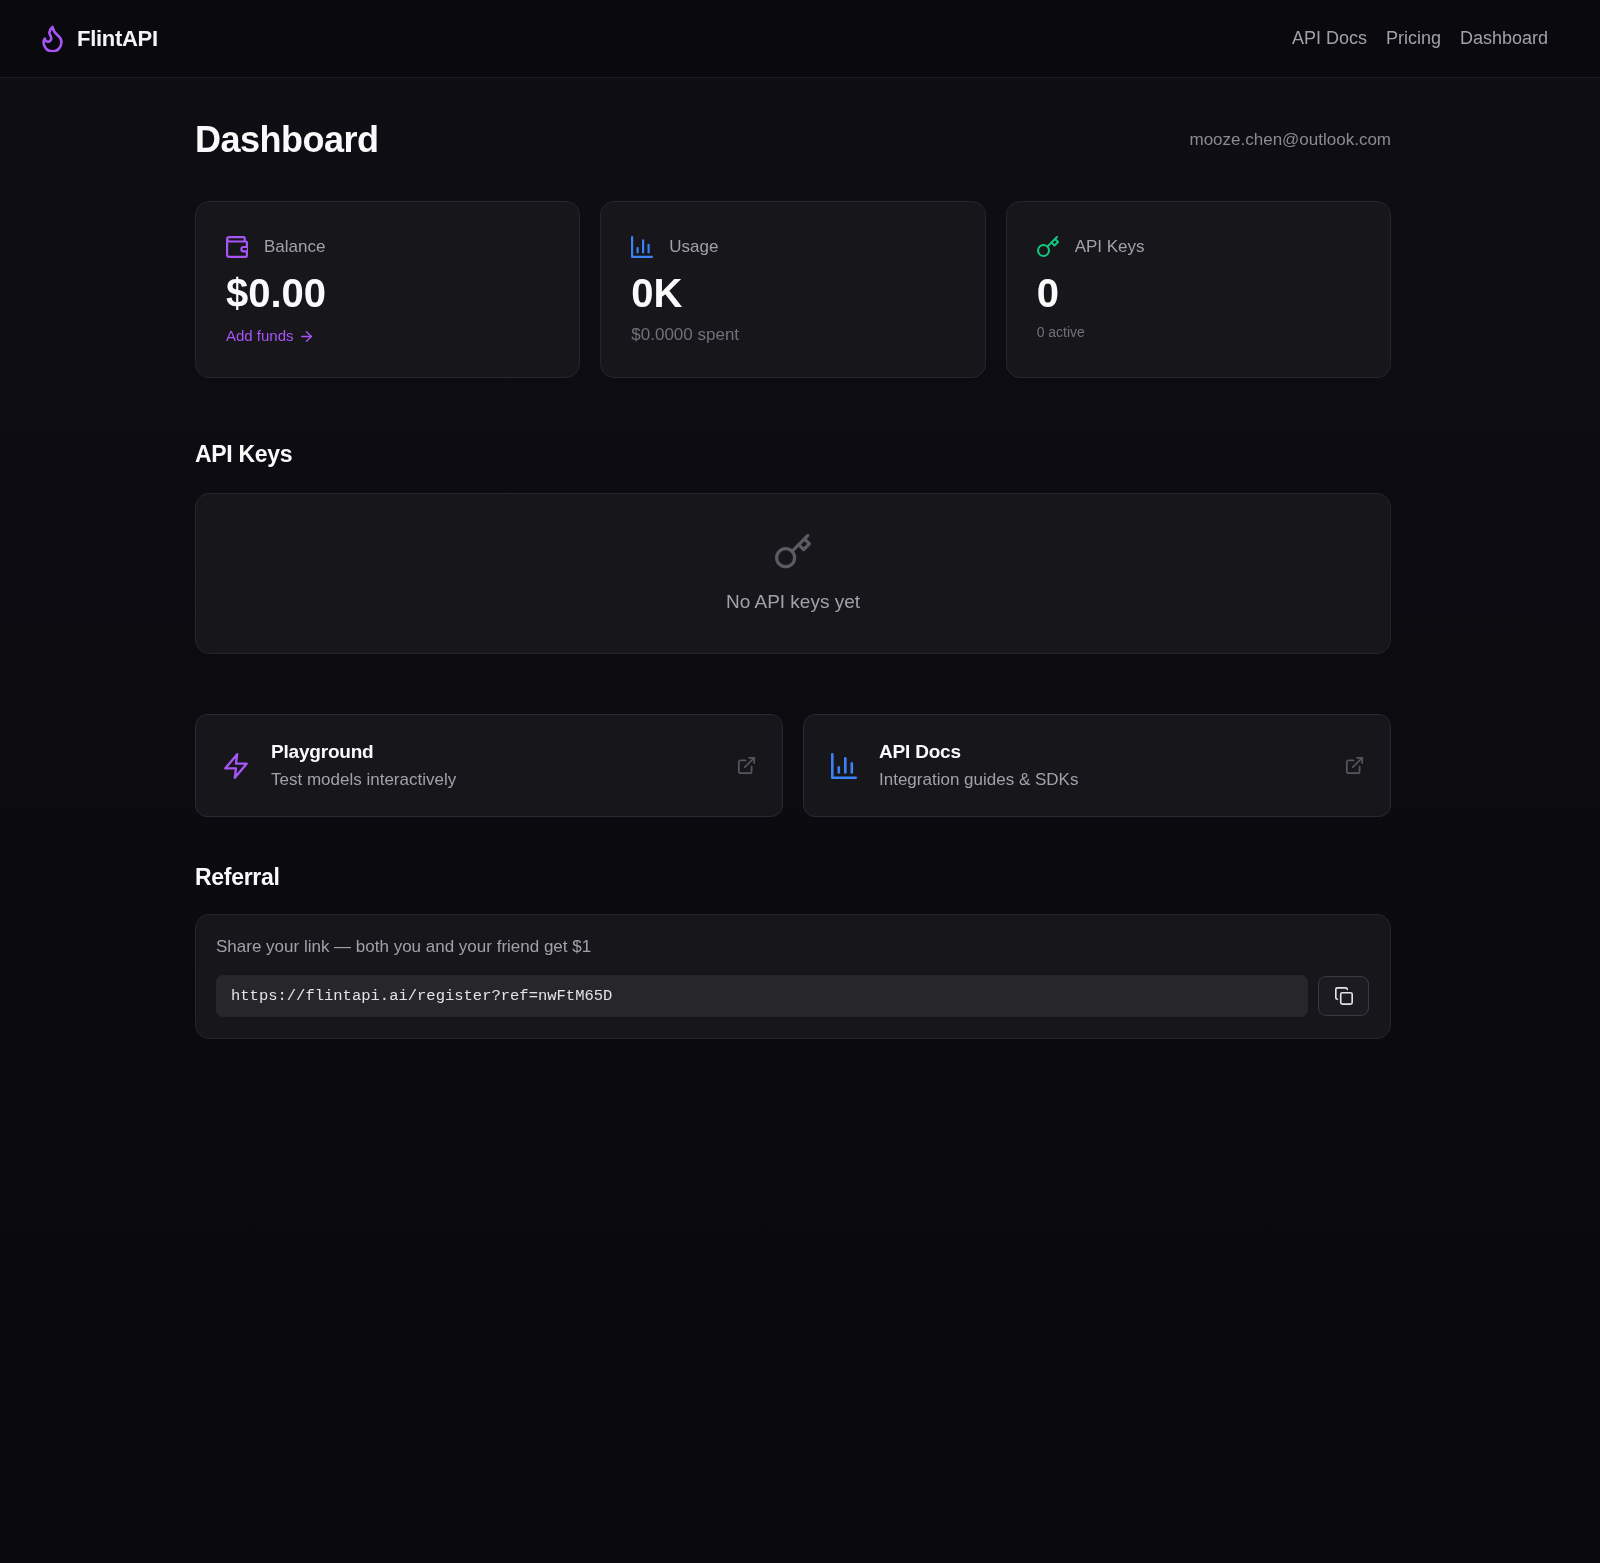 This screenshot has height=1563, width=1600. Describe the element at coordinates (979, 780) in the screenshot. I see `card-subtitle: Integration guides & SDKs` at that location.